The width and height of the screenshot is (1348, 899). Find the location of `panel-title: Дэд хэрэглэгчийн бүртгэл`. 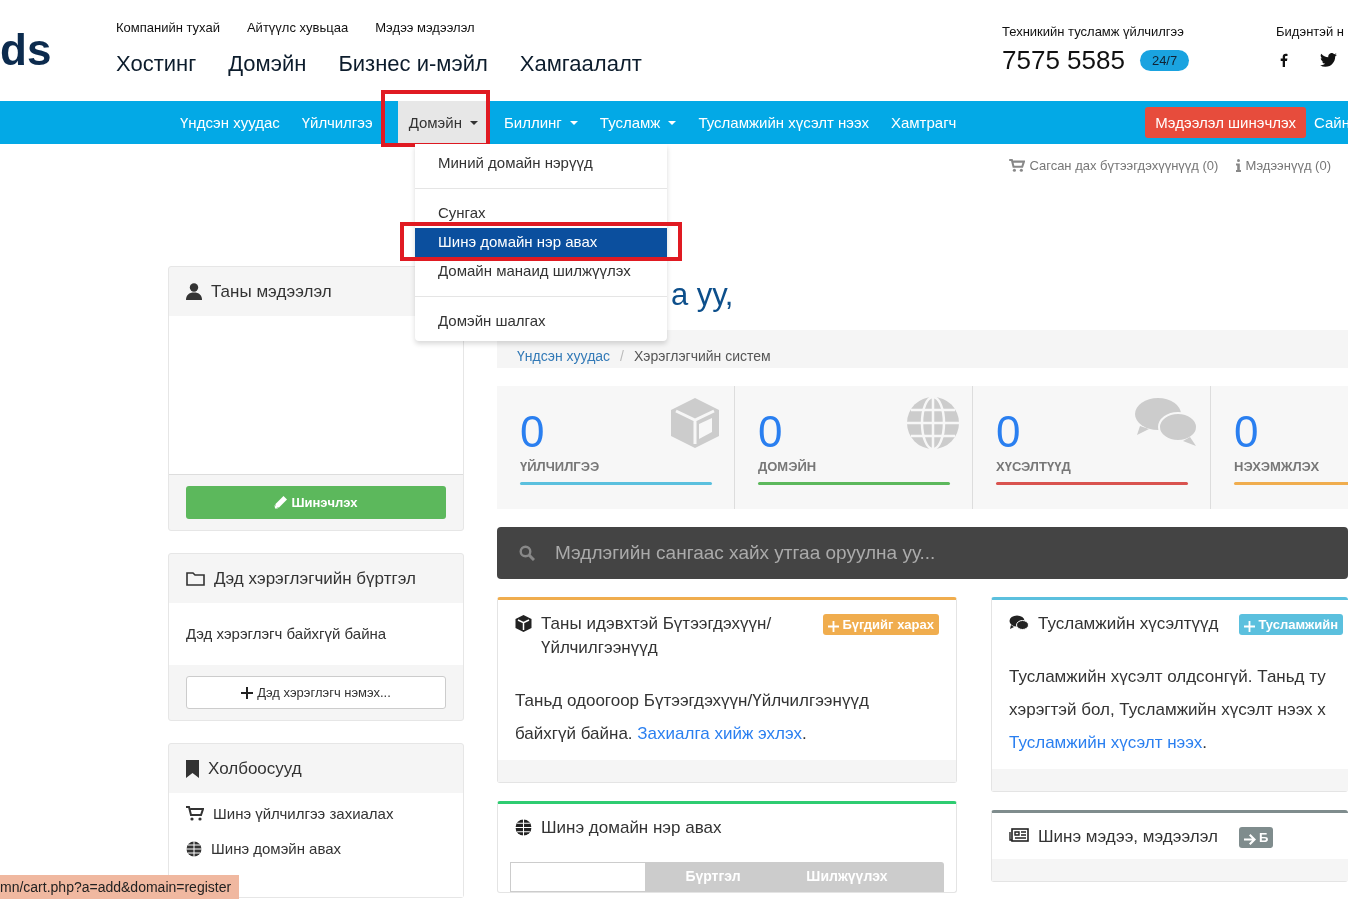

panel-title: Дэд хэрэглэгчийн бүртгэл is located at coordinates (315, 578).